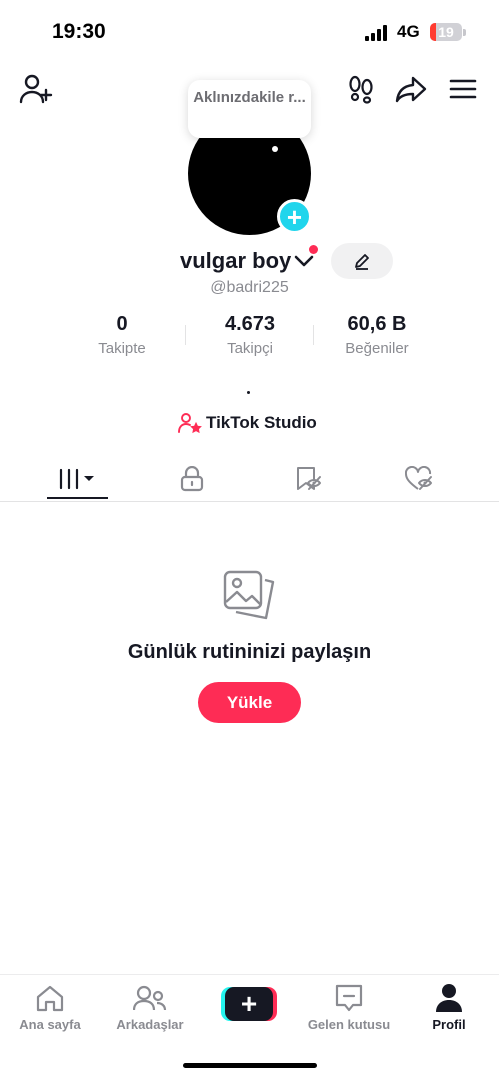  I want to click on nav-home: Ana sayfa, so click(50, 1006).